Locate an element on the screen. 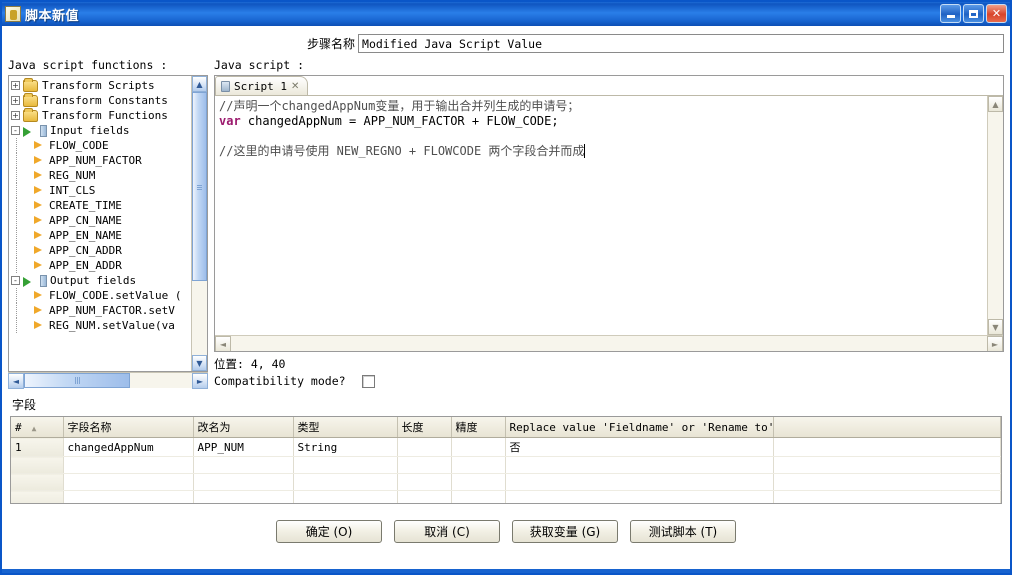 Image resolution: width=1012 pixels, height=575 pixels. tree-node: APP_NUM_FACTOR.setV is located at coordinates (101, 310).